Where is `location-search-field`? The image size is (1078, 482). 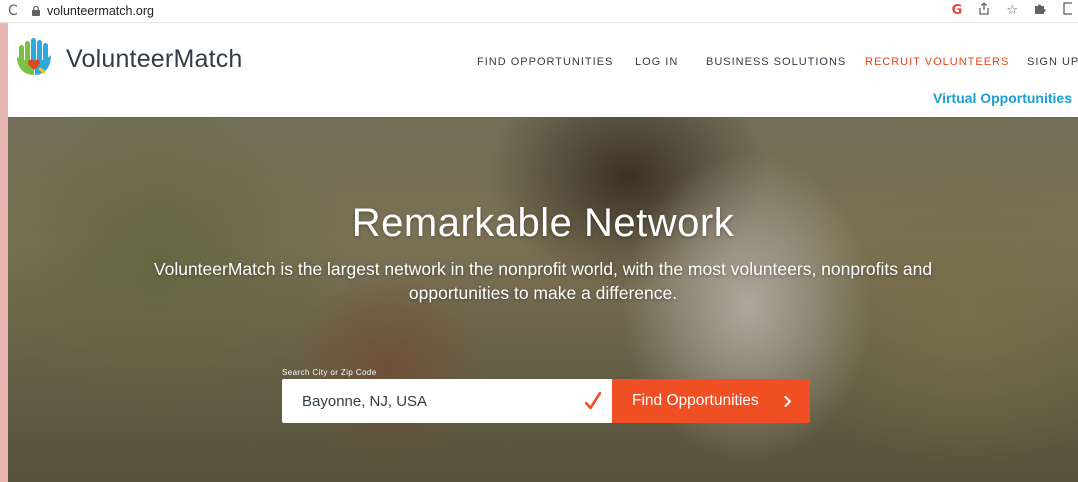 location-search-field is located at coordinates (447, 401).